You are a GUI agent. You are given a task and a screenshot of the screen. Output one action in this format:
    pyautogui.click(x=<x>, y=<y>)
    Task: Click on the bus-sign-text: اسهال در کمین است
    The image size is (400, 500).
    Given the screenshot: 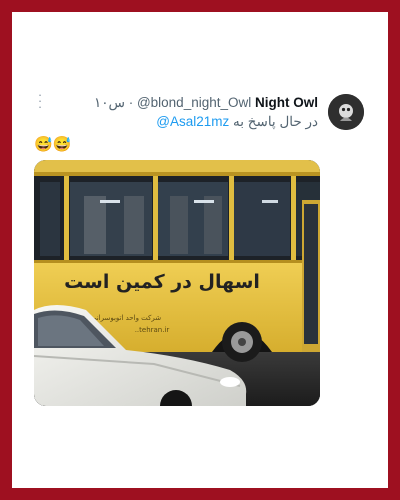 What is the action you would take?
    pyautogui.click(x=162, y=282)
    